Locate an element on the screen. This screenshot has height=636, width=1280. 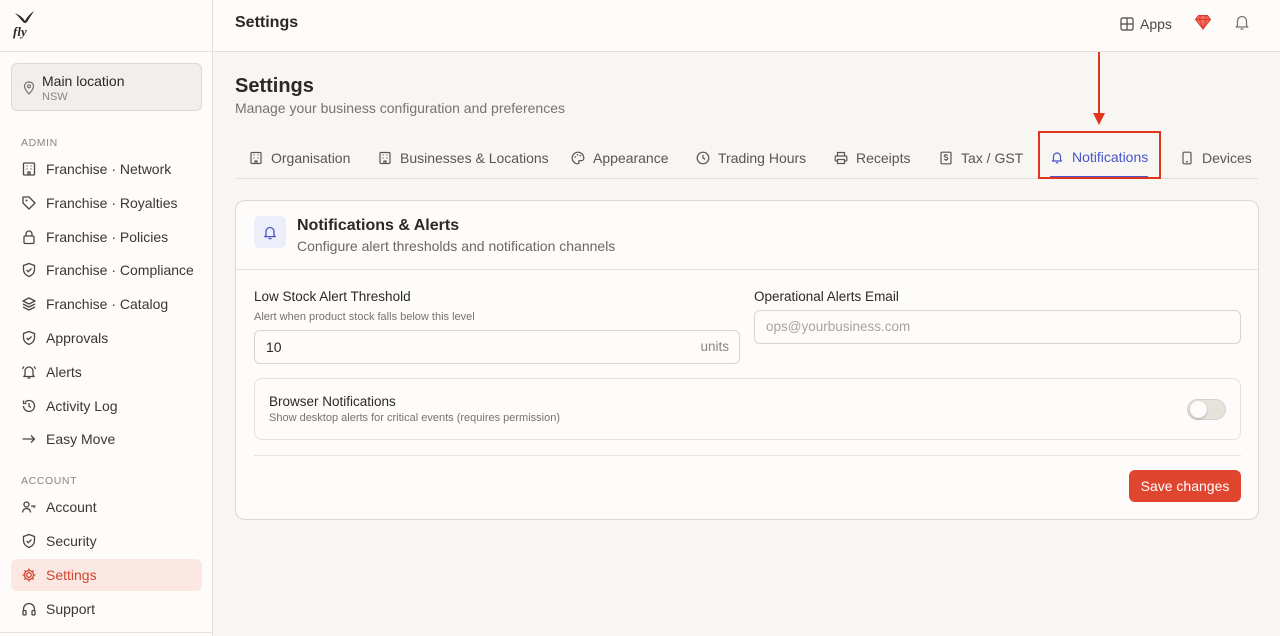
grid-icon is located at coordinates (1127, 24).